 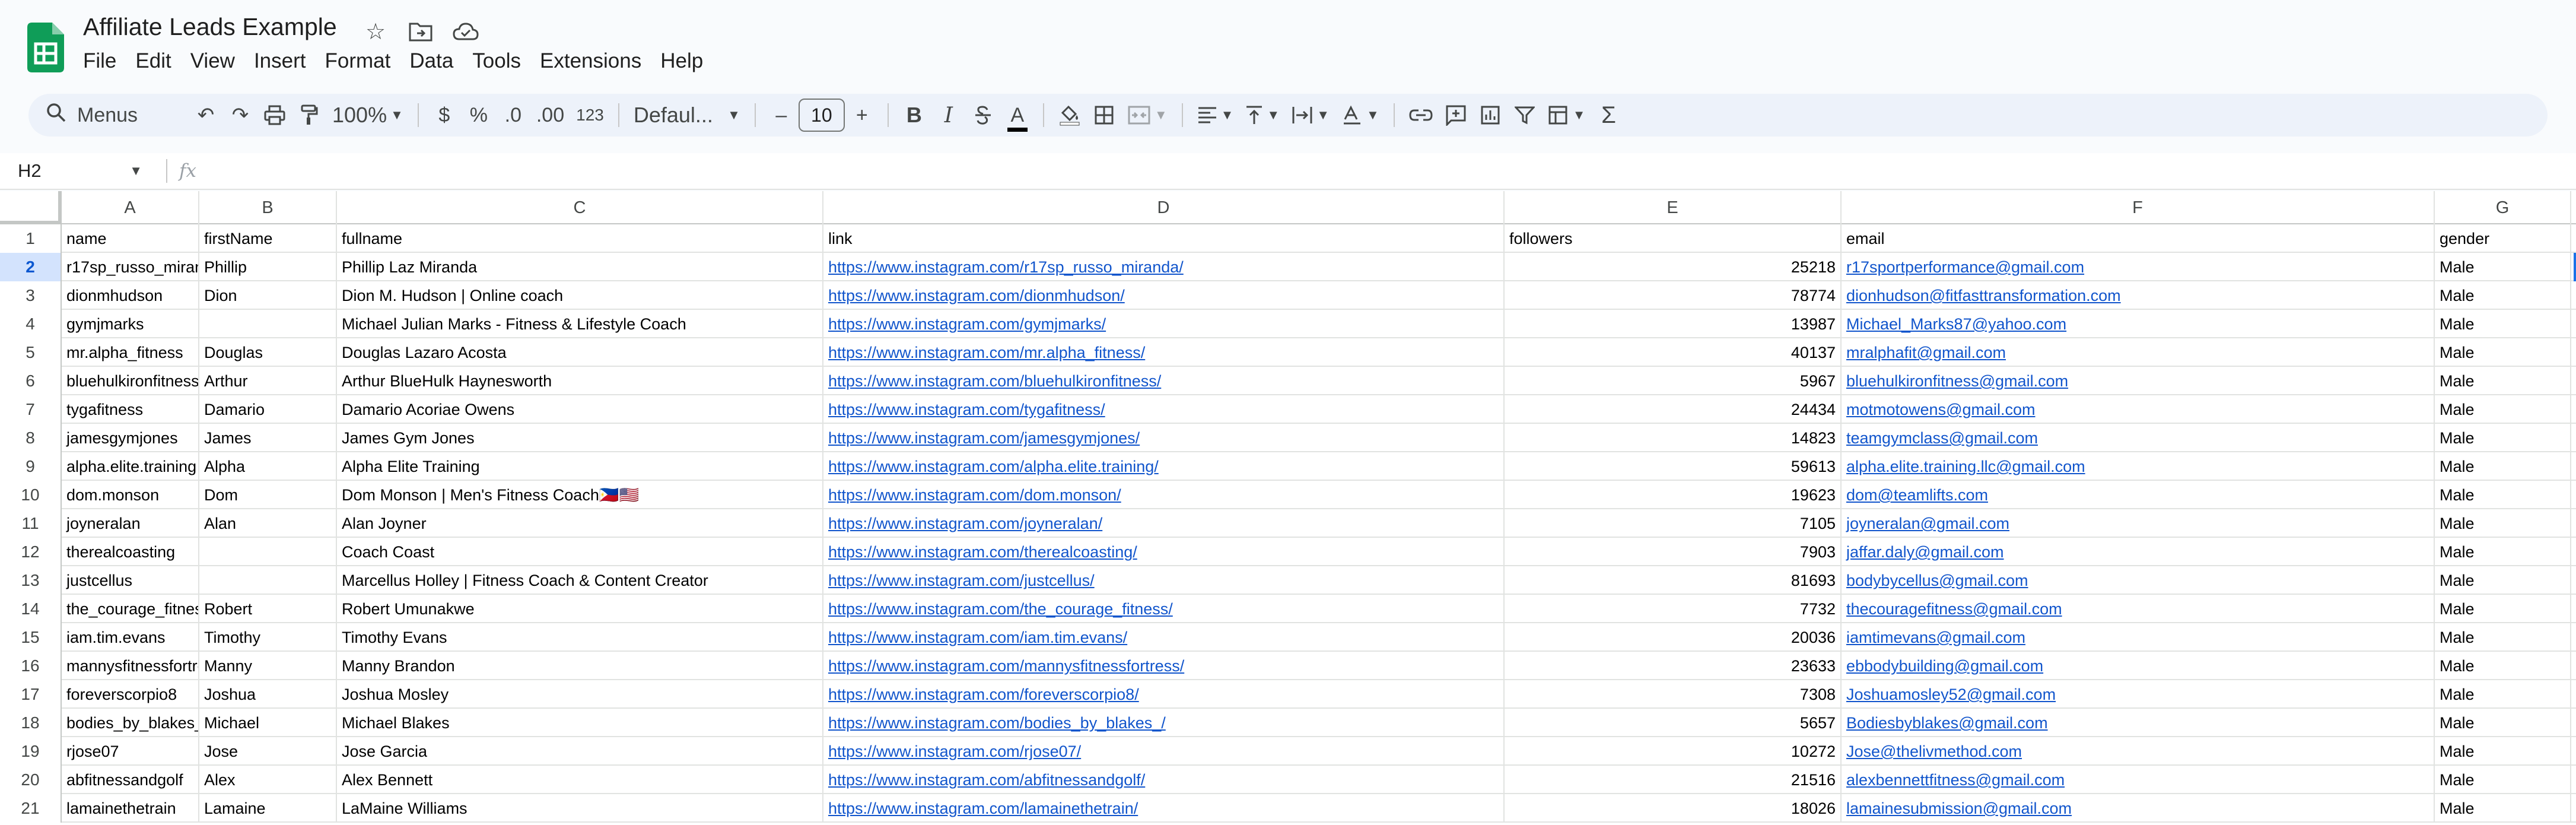 I want to click on cell-first-name: Joshua, so click(x=268, y=694).